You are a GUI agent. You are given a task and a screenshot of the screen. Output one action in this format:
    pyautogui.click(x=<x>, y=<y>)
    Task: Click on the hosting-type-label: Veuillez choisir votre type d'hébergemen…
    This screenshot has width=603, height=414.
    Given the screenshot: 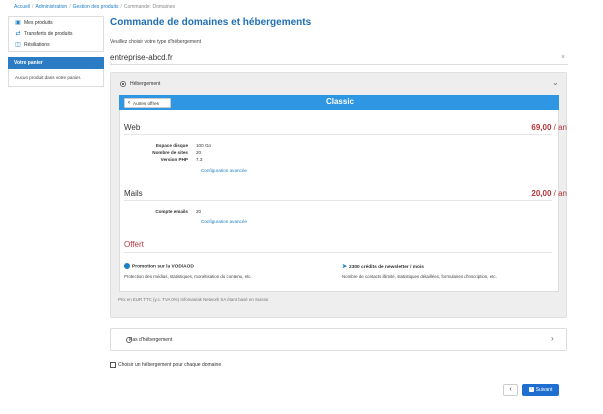 What is the action you would take?
    pyautogui.click(x=156, y=42)
    